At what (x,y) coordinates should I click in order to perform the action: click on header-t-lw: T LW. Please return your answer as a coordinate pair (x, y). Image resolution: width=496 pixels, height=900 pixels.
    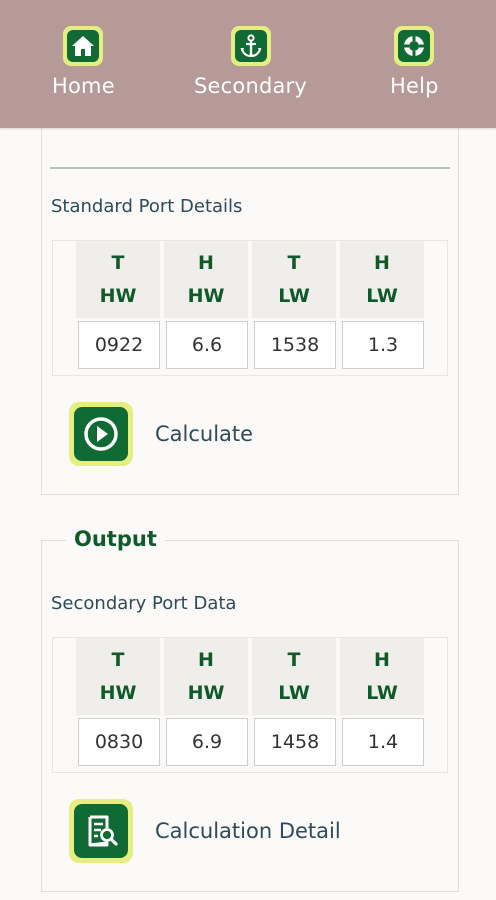
    Looking at the image, I should click on (294, 279).